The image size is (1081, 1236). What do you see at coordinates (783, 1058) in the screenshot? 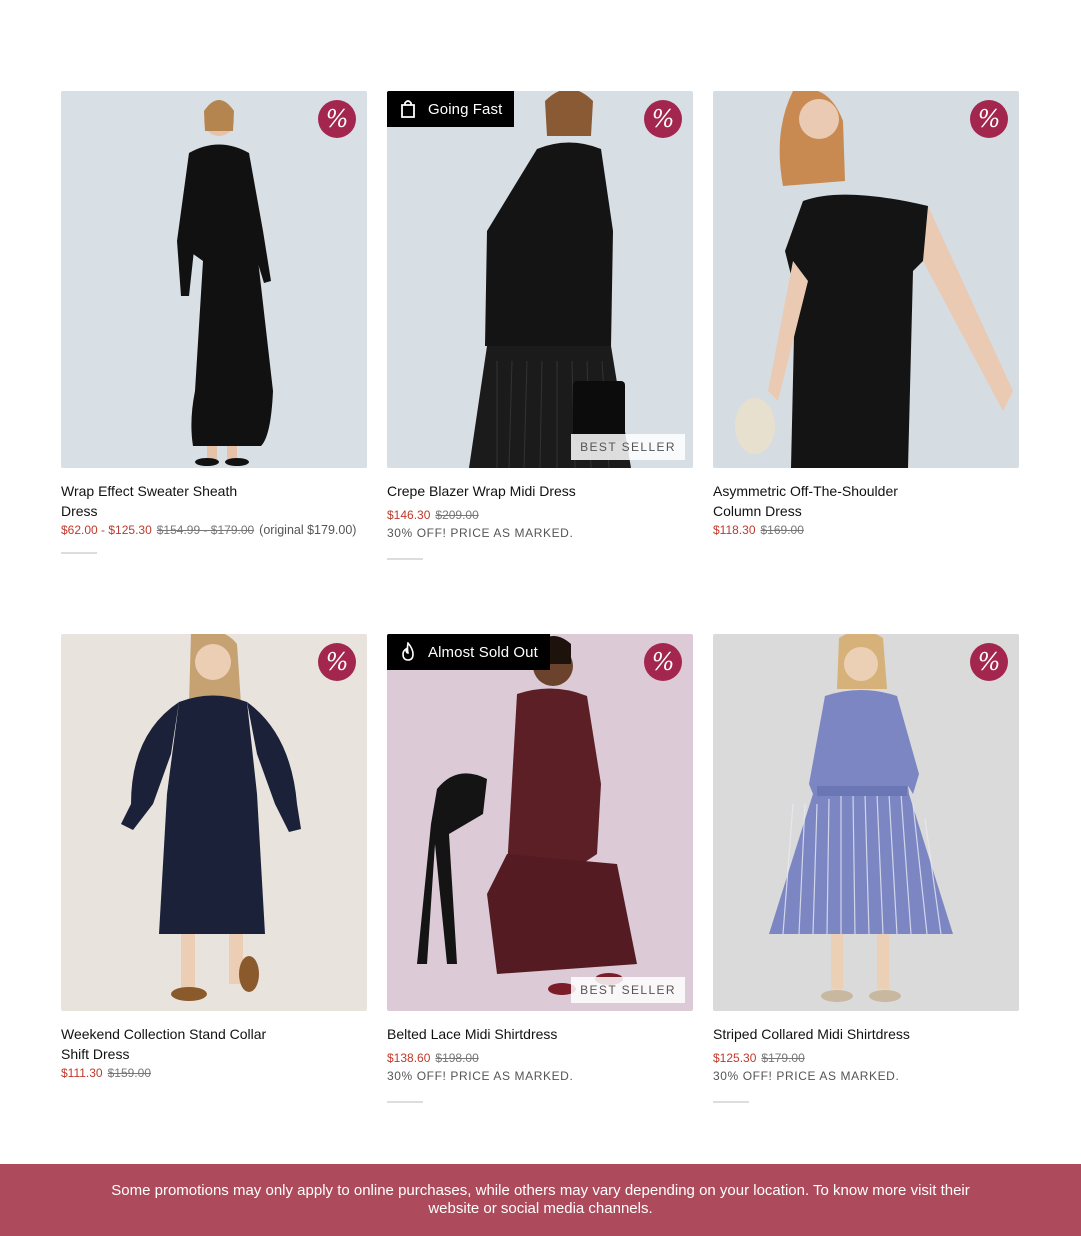
I see `original-price: $179.00` at bounding box center [783, 1058].